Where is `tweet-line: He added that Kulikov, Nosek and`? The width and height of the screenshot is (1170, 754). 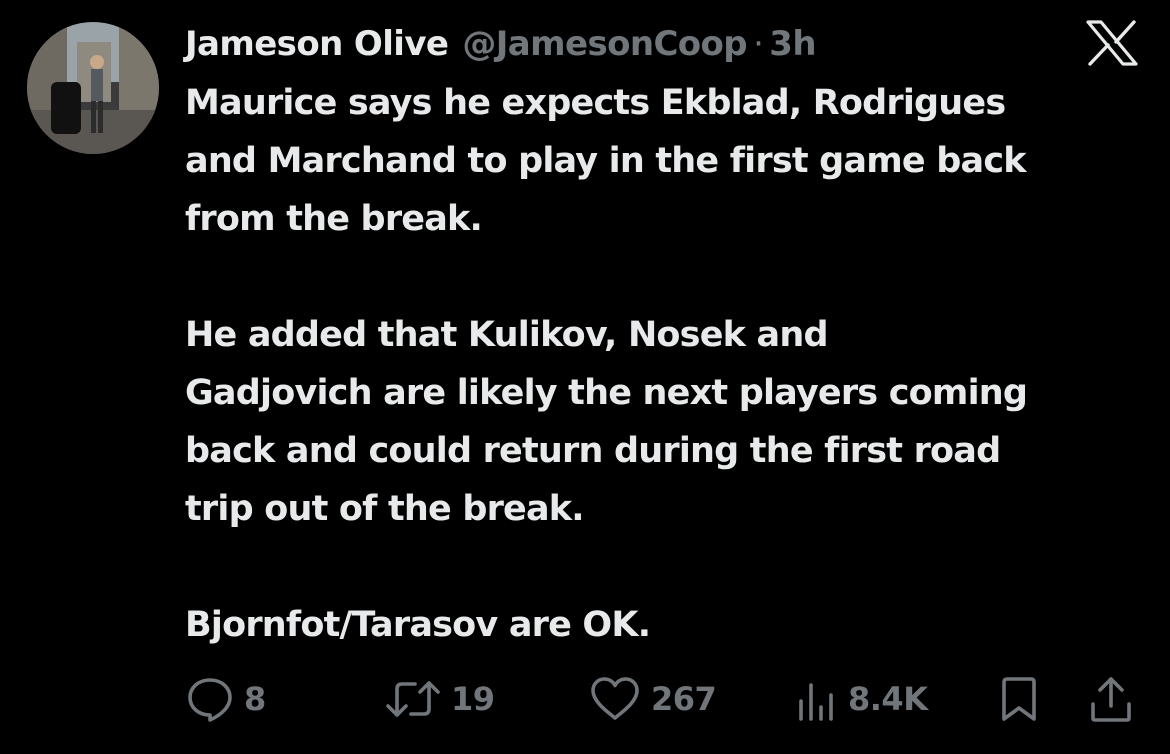 tweet-line: He added that Kulikov, Nosek and is located at coordinates (507, 335).